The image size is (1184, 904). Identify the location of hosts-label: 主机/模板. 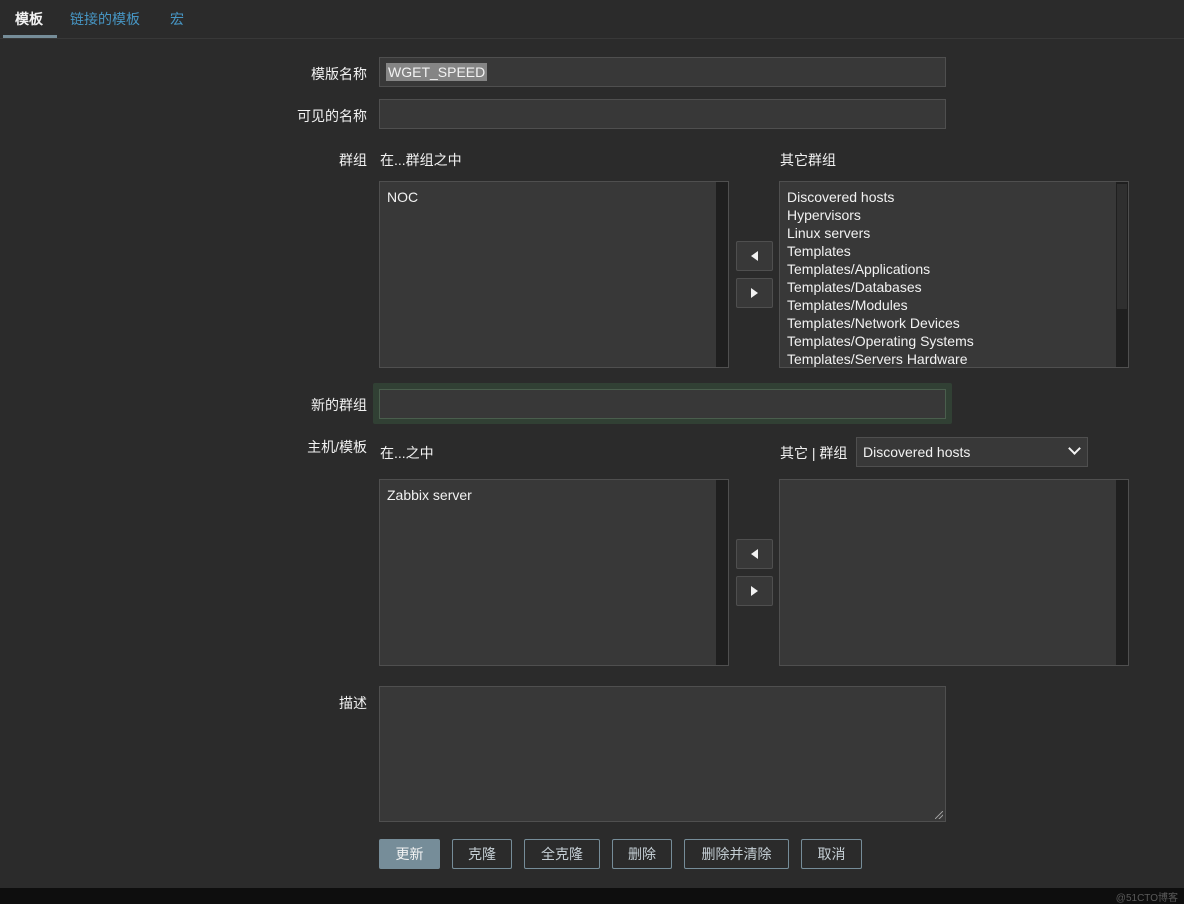
(337, 447).